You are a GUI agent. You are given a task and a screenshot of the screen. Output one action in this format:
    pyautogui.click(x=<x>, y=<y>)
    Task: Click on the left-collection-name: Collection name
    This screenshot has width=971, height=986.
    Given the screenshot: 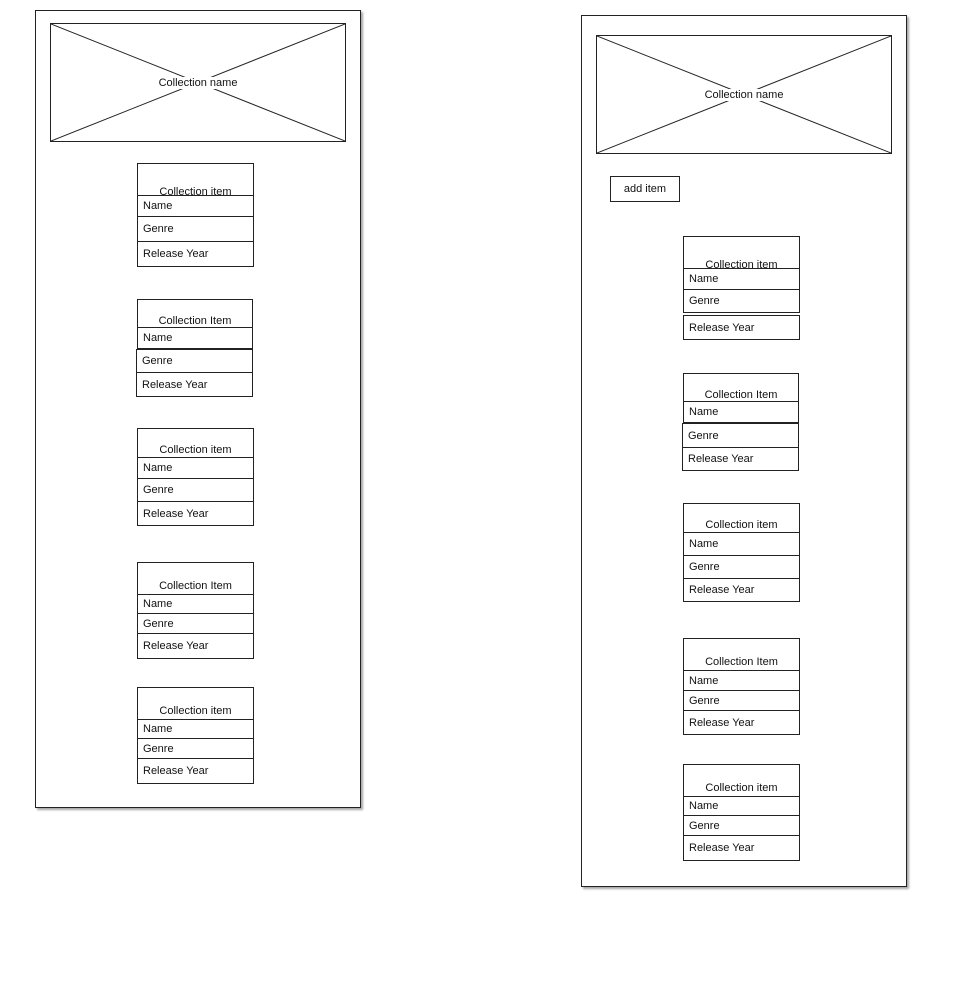 What is the action you would take?
    pyautogui.click(x=198, y=82)
    